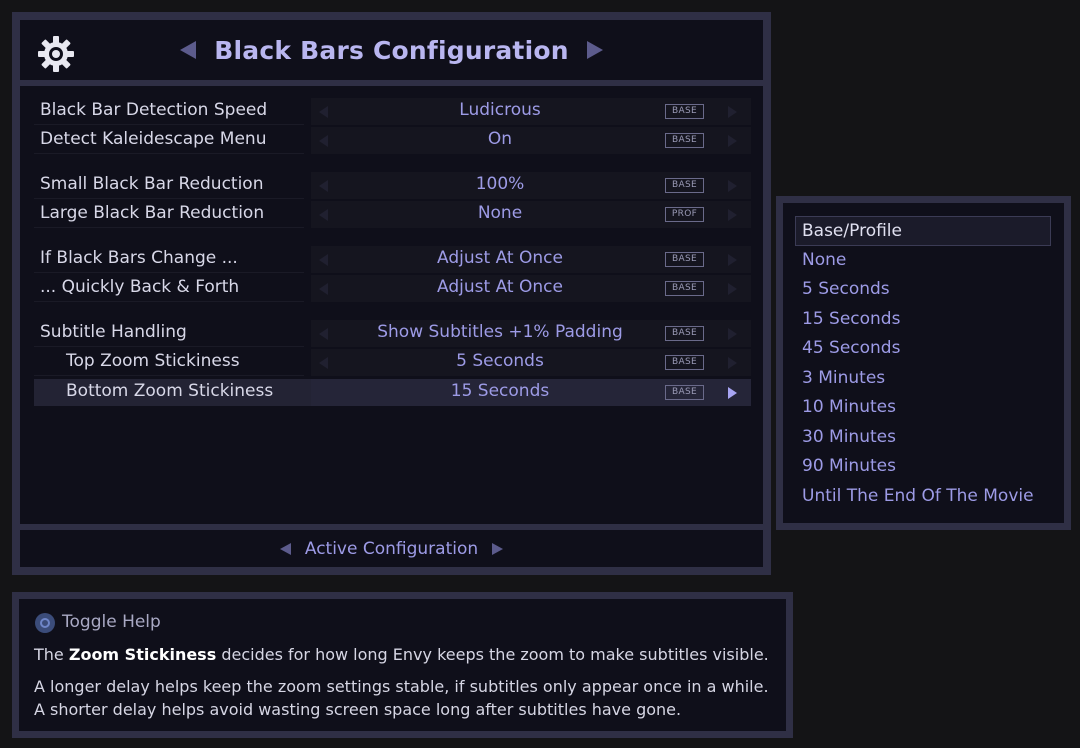  Describe the element at coordinates (923, 408) in the screenshot. I see `option-item: 10 Minutes` at that location.